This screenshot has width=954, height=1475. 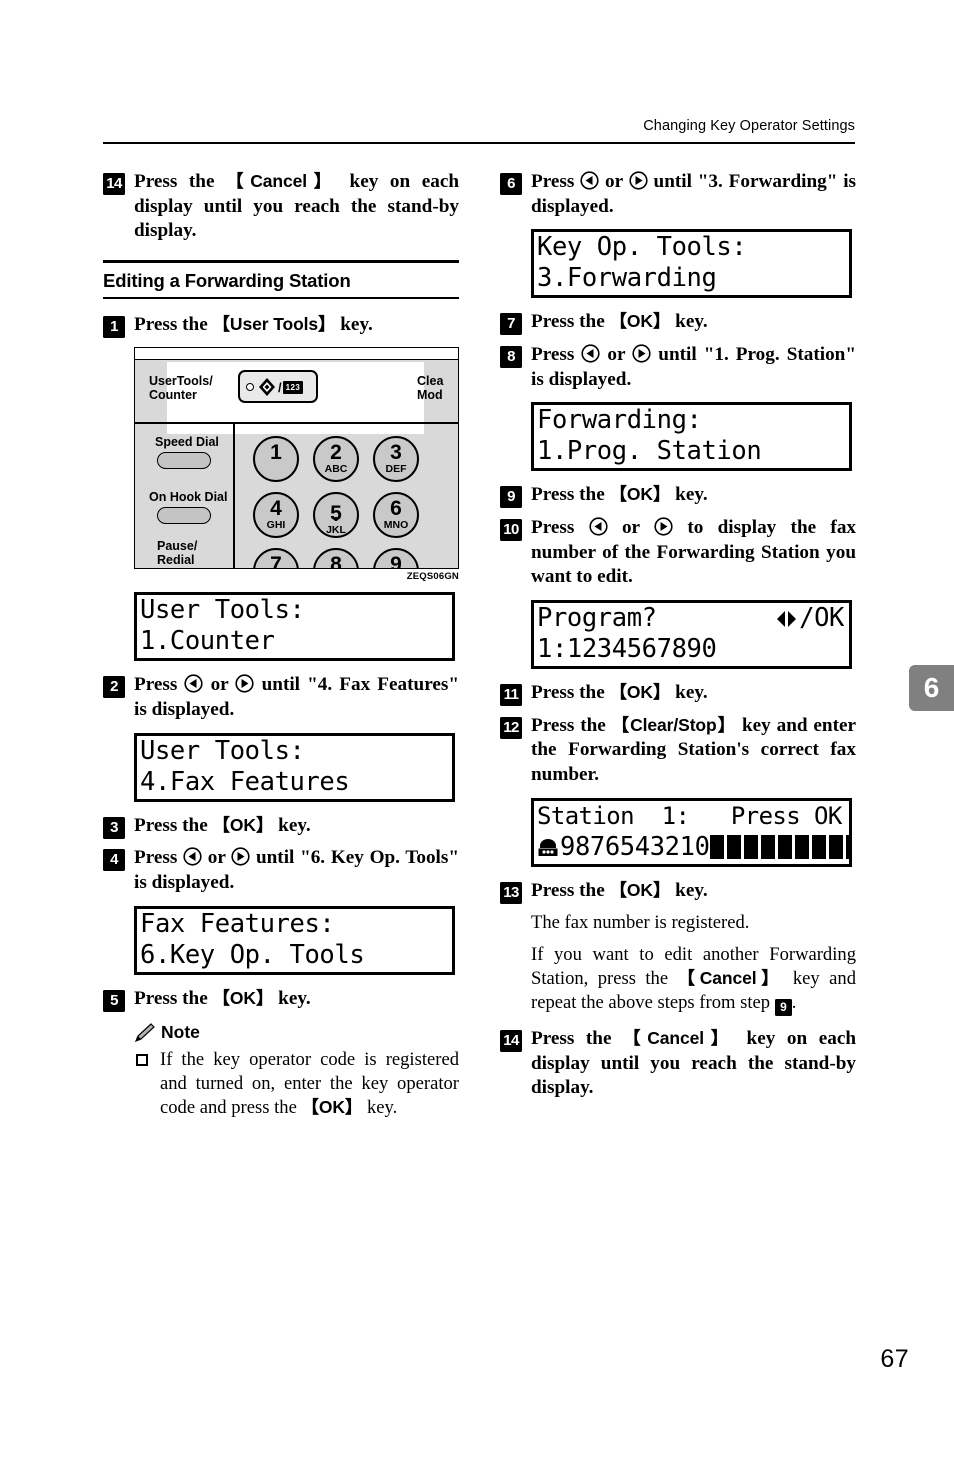 I want to click on speed-dial-key, so click(x=184, y=461).